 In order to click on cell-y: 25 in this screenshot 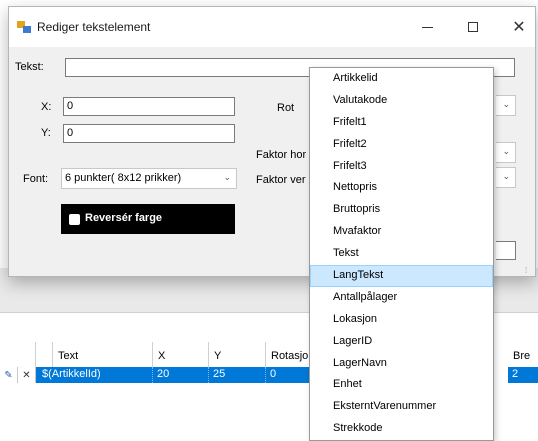, I will do `click(237, 375)`.